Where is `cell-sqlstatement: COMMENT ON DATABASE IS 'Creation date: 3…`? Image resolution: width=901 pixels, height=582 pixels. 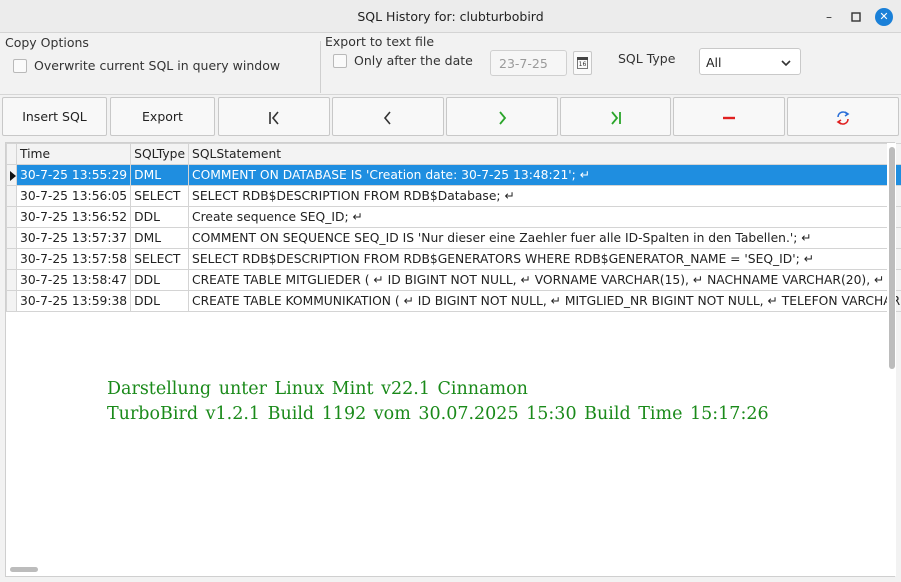
cell-sqlstatement: COMMENT ON DATABASE IS 'Creation date: 3… is located at coordinates (544, 175).